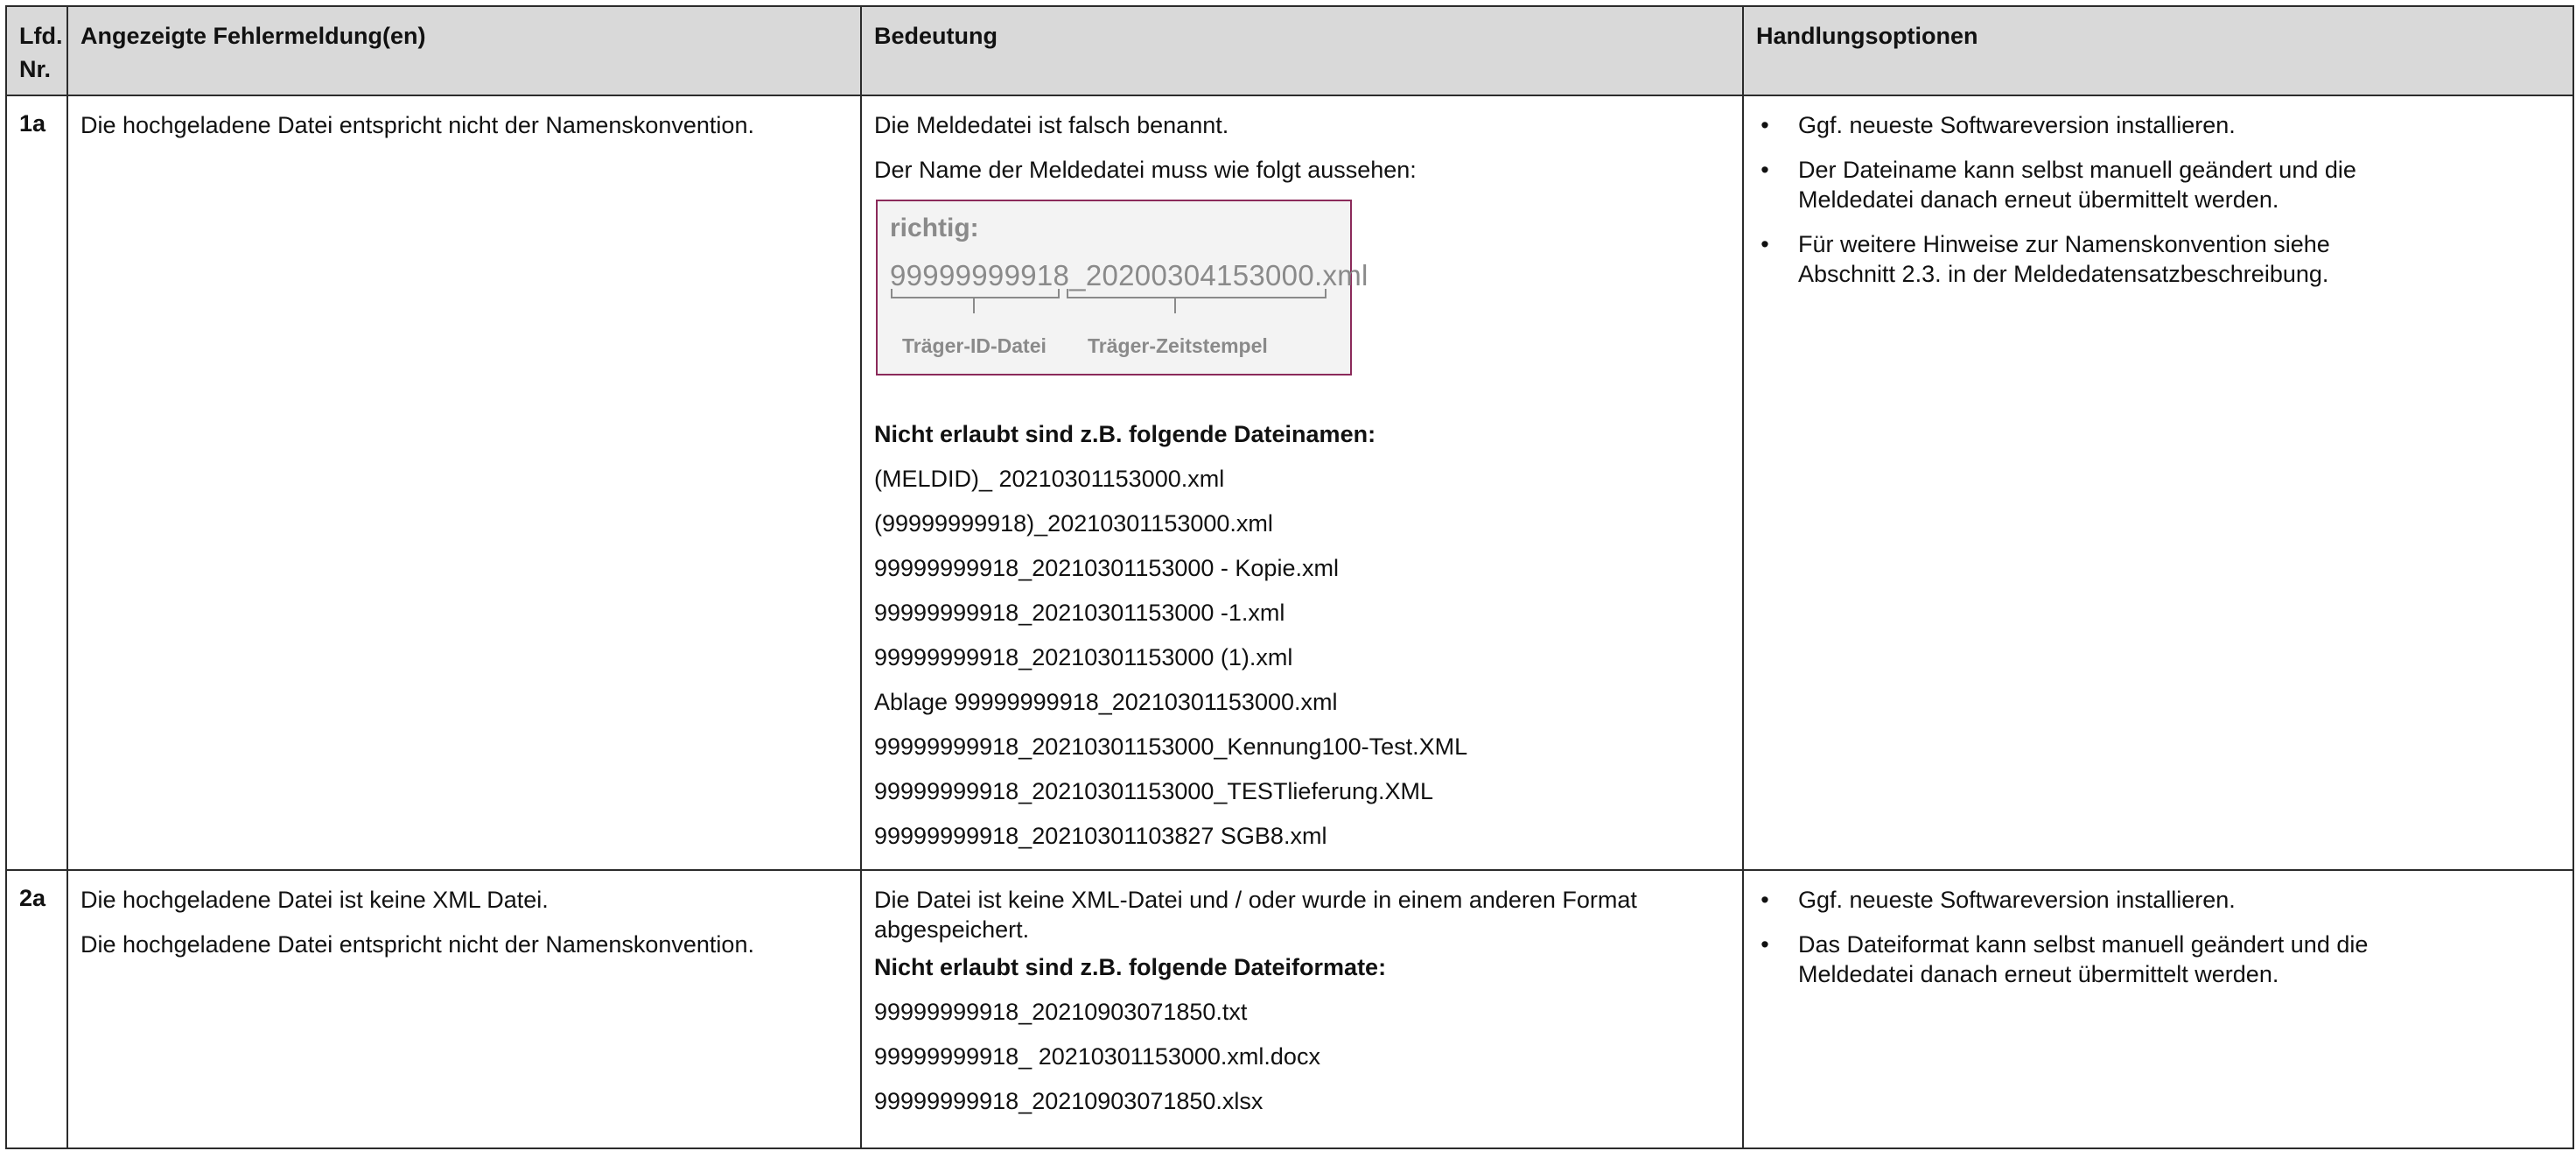  Describe the element at coordinates (1178, 345) in the screenshot. I see `traeger-timestamp-label: Träger-Zeitstempel` at that location.